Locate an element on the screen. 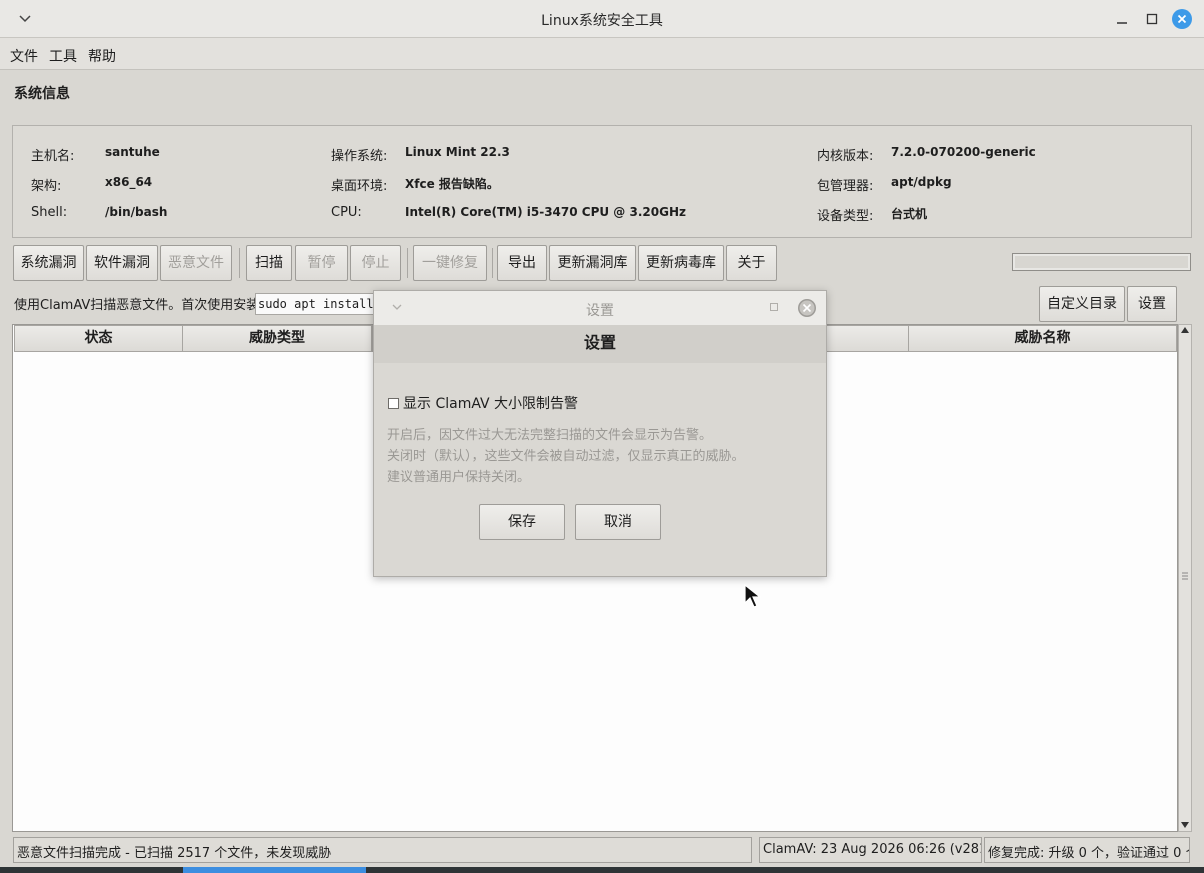  hostname-value: santuhe is located at coordinates (132, 152).